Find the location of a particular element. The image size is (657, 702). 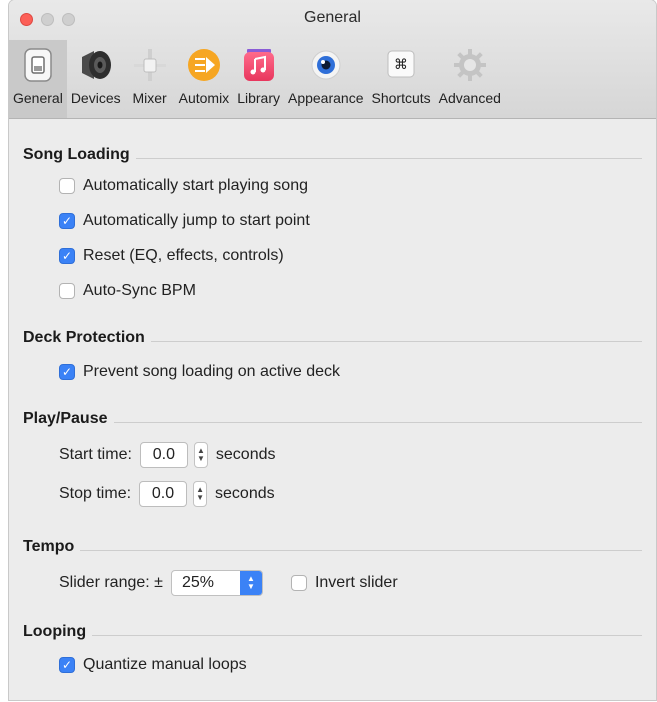

song-loading-section: Song Loading is located at coordinates (332, 155).